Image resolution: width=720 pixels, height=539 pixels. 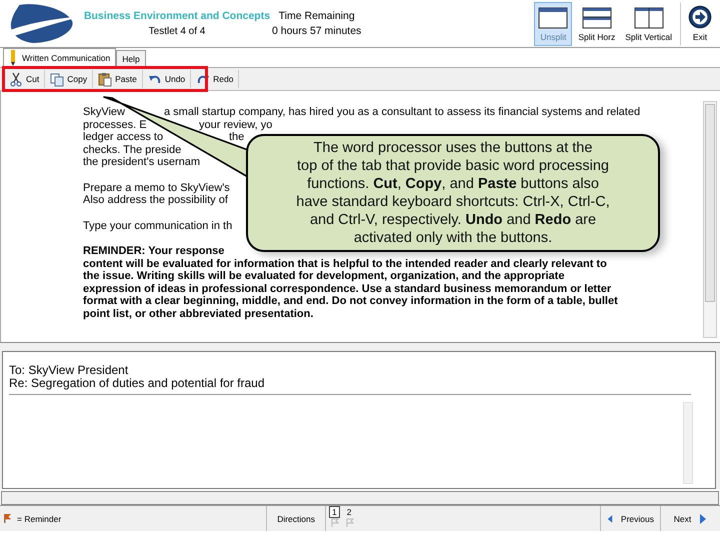 What do you see at coordinates (69, 370) in the screenshot?
I see `answer-text: To: SkyView President` at bounding box center [69, 370].